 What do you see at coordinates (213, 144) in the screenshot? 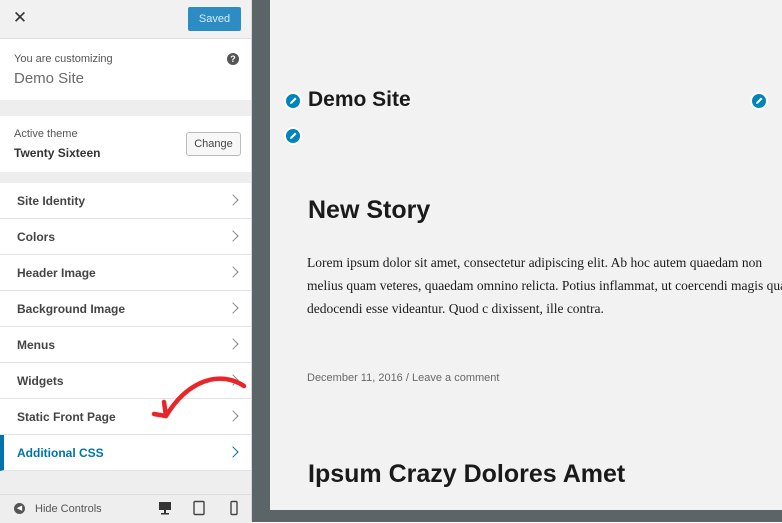
I see `change-theme-button: Change` at bounding box center [213, 144].